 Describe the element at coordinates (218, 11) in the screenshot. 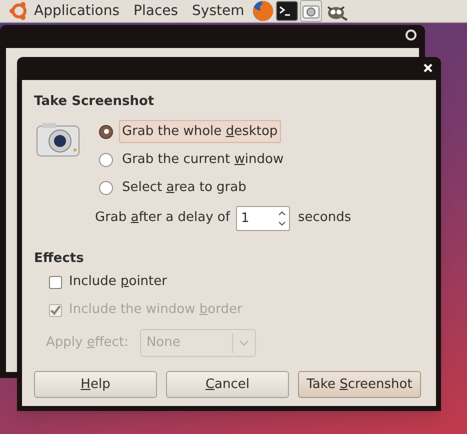

I see `panel-menu: System` at that location.